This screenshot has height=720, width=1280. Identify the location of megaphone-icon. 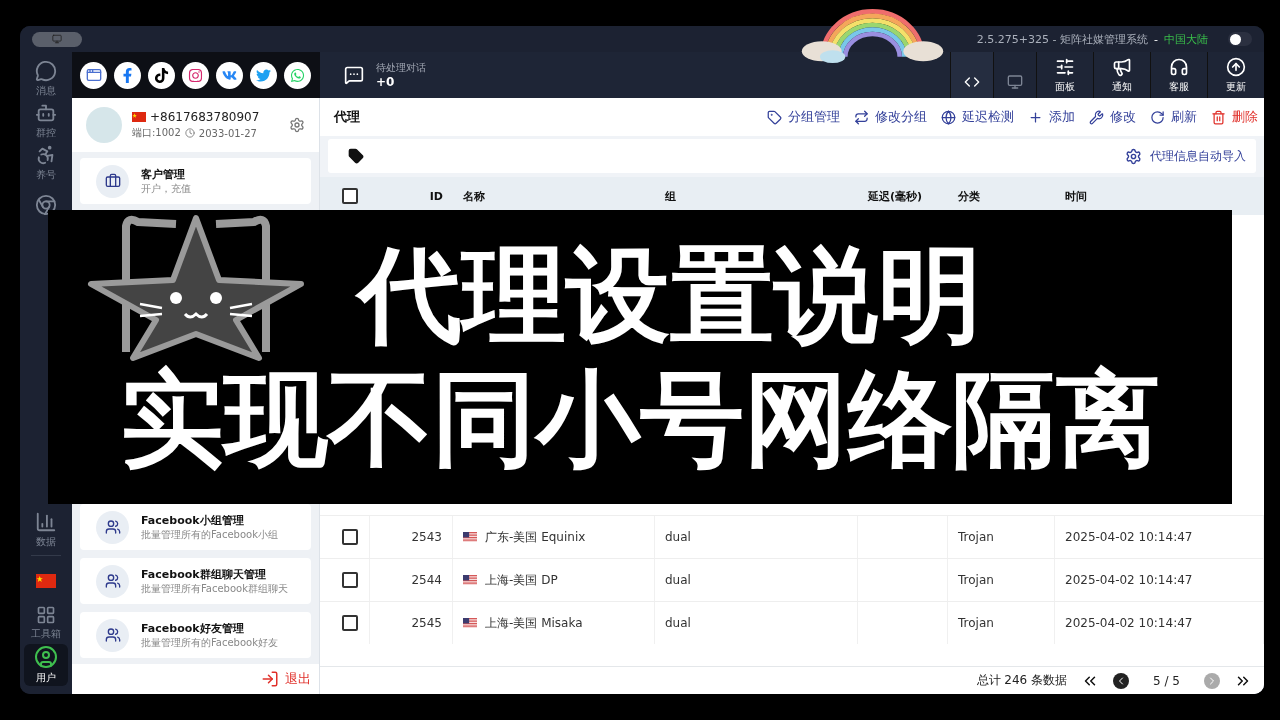
(1122, 66).